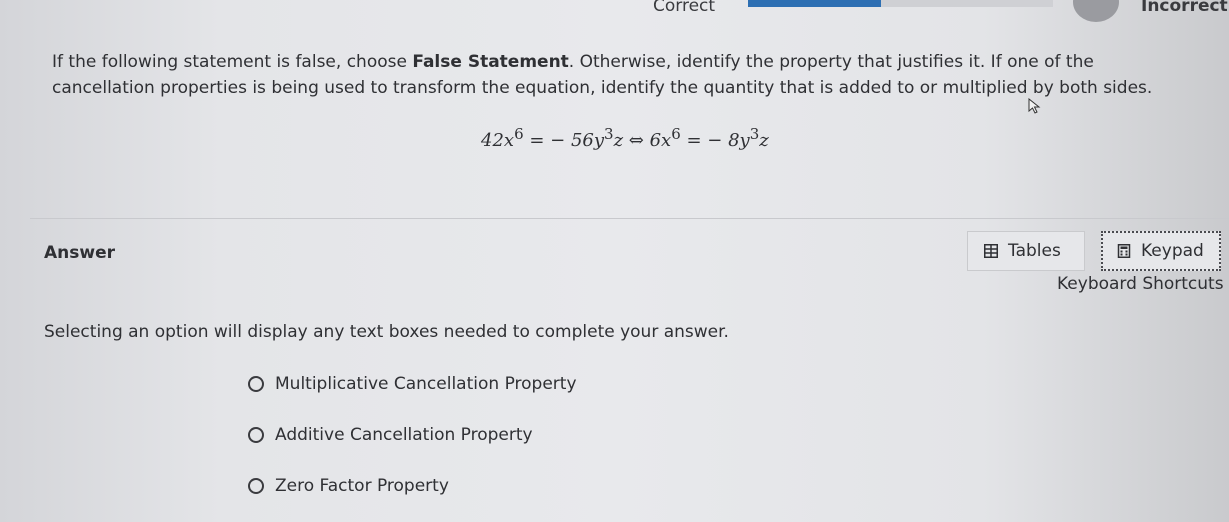  I want to click on calculator-icon, so click(1124, 251).